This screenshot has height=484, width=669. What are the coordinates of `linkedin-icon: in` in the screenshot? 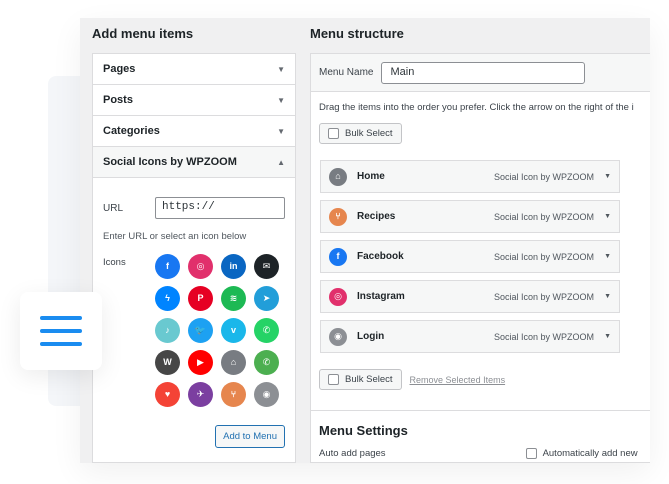 It's located at (233, 266).